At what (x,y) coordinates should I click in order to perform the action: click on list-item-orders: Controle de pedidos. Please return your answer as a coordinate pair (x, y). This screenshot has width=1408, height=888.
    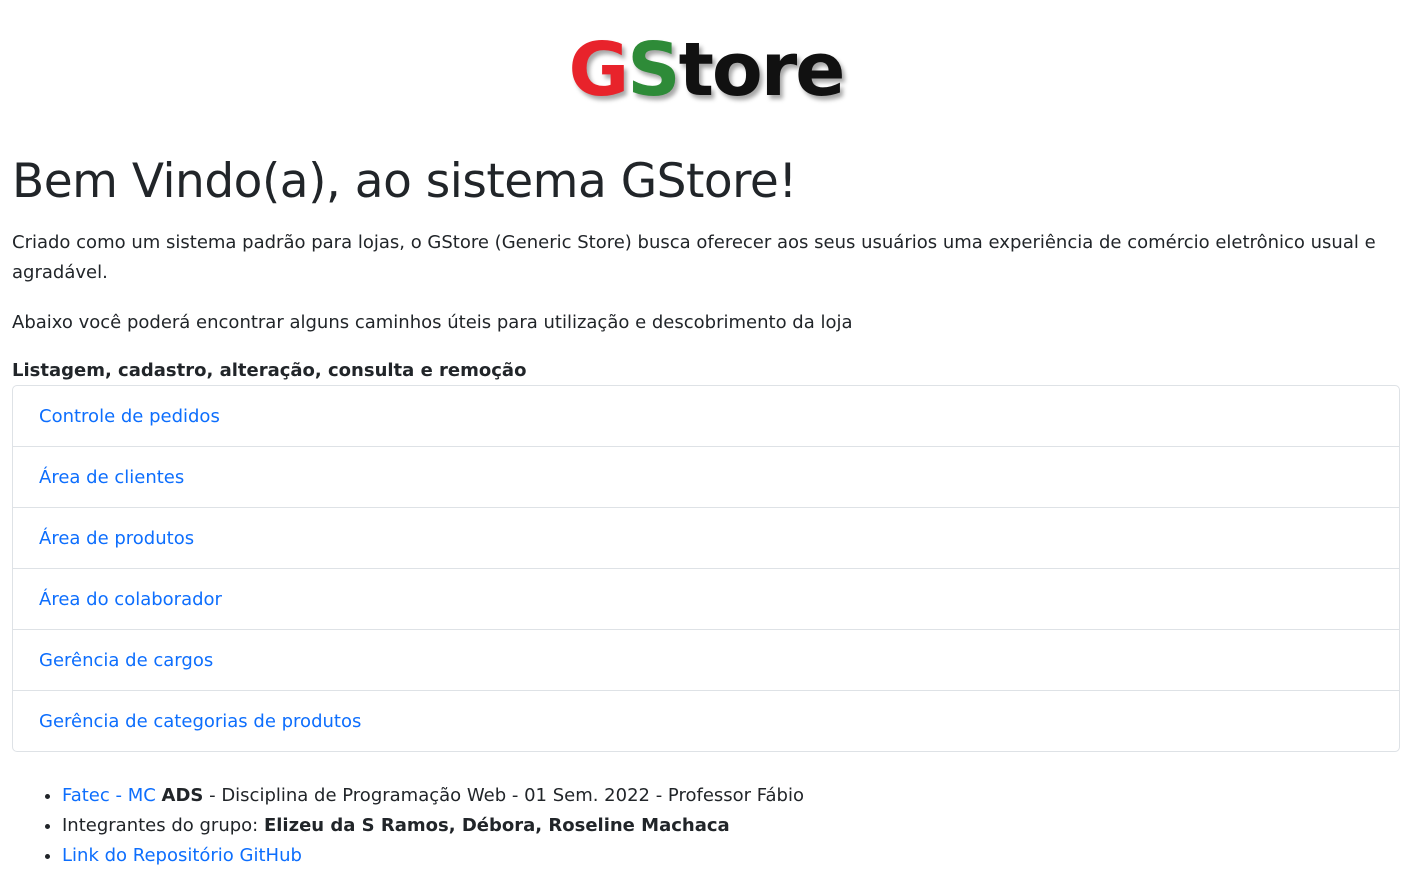
    Looking at the image, I should click on (706, 416).